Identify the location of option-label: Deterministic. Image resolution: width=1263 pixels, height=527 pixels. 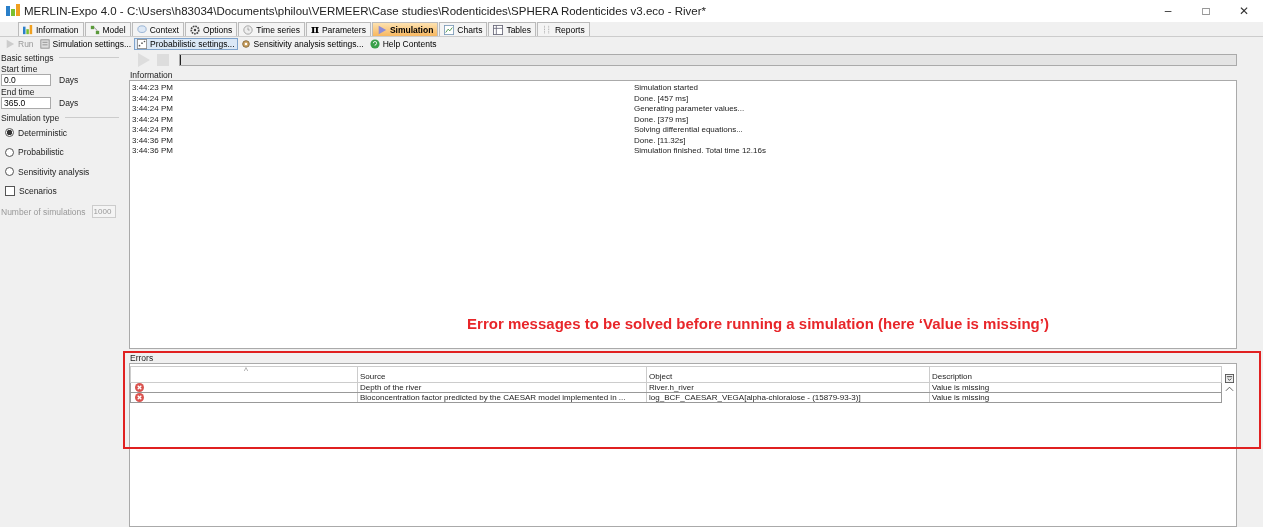
(43, 132).